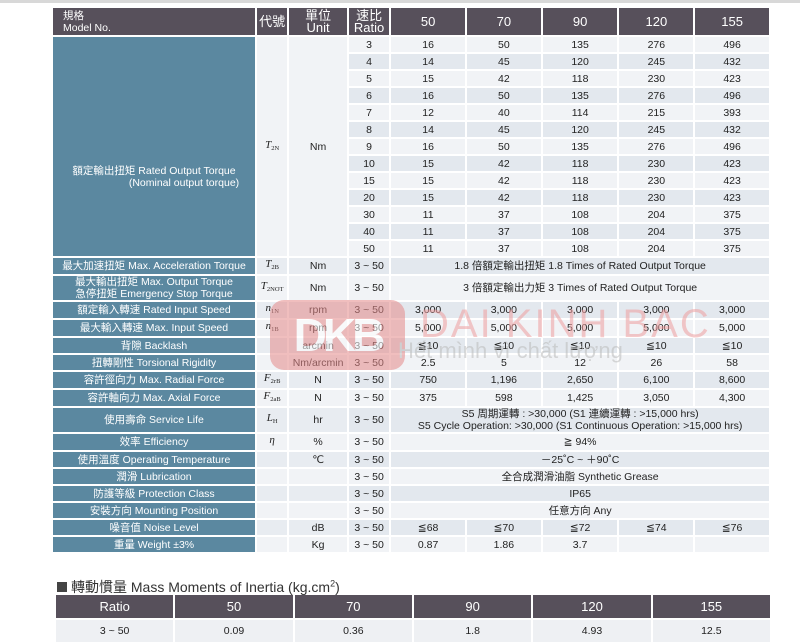 The width and height of the screenshot is (800, 644). I want to click on spec-label: 使用壽命 Service Life, so click(154, 420).